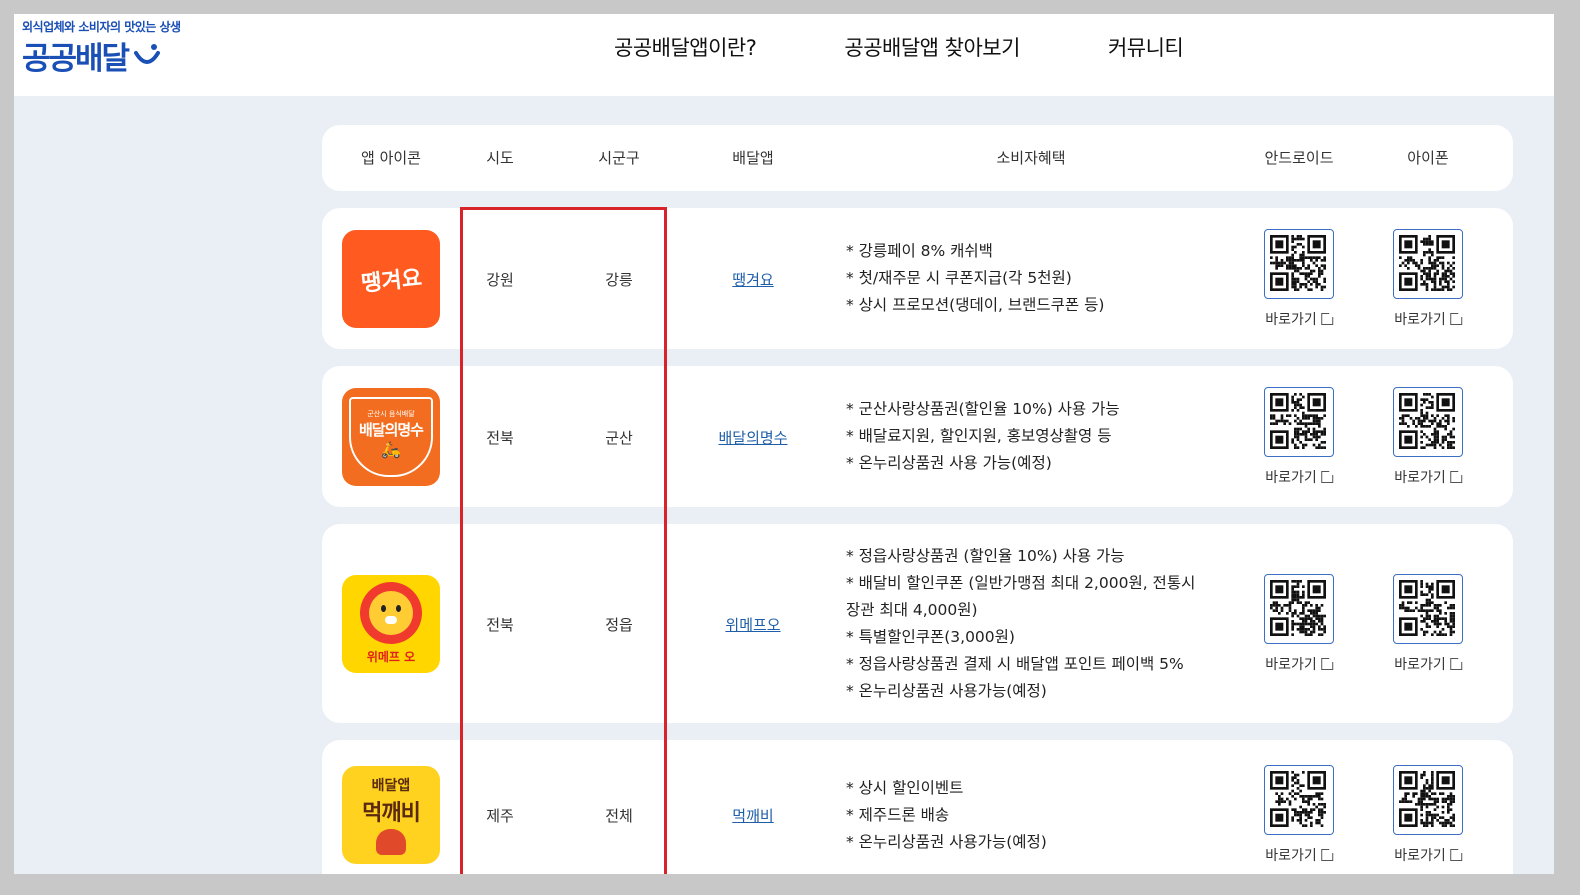 The height and width of the screenshot is (895, 1580). I want to click on delivery-app-link: 땡겨요, so click(752, 279).